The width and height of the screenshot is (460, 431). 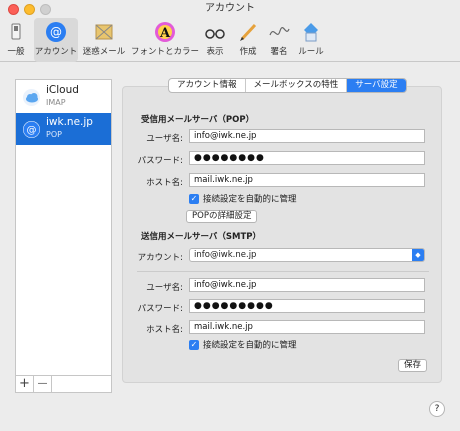 I want to click on toolbar-junk: 迷惑メール, so click(x=104, y=40).